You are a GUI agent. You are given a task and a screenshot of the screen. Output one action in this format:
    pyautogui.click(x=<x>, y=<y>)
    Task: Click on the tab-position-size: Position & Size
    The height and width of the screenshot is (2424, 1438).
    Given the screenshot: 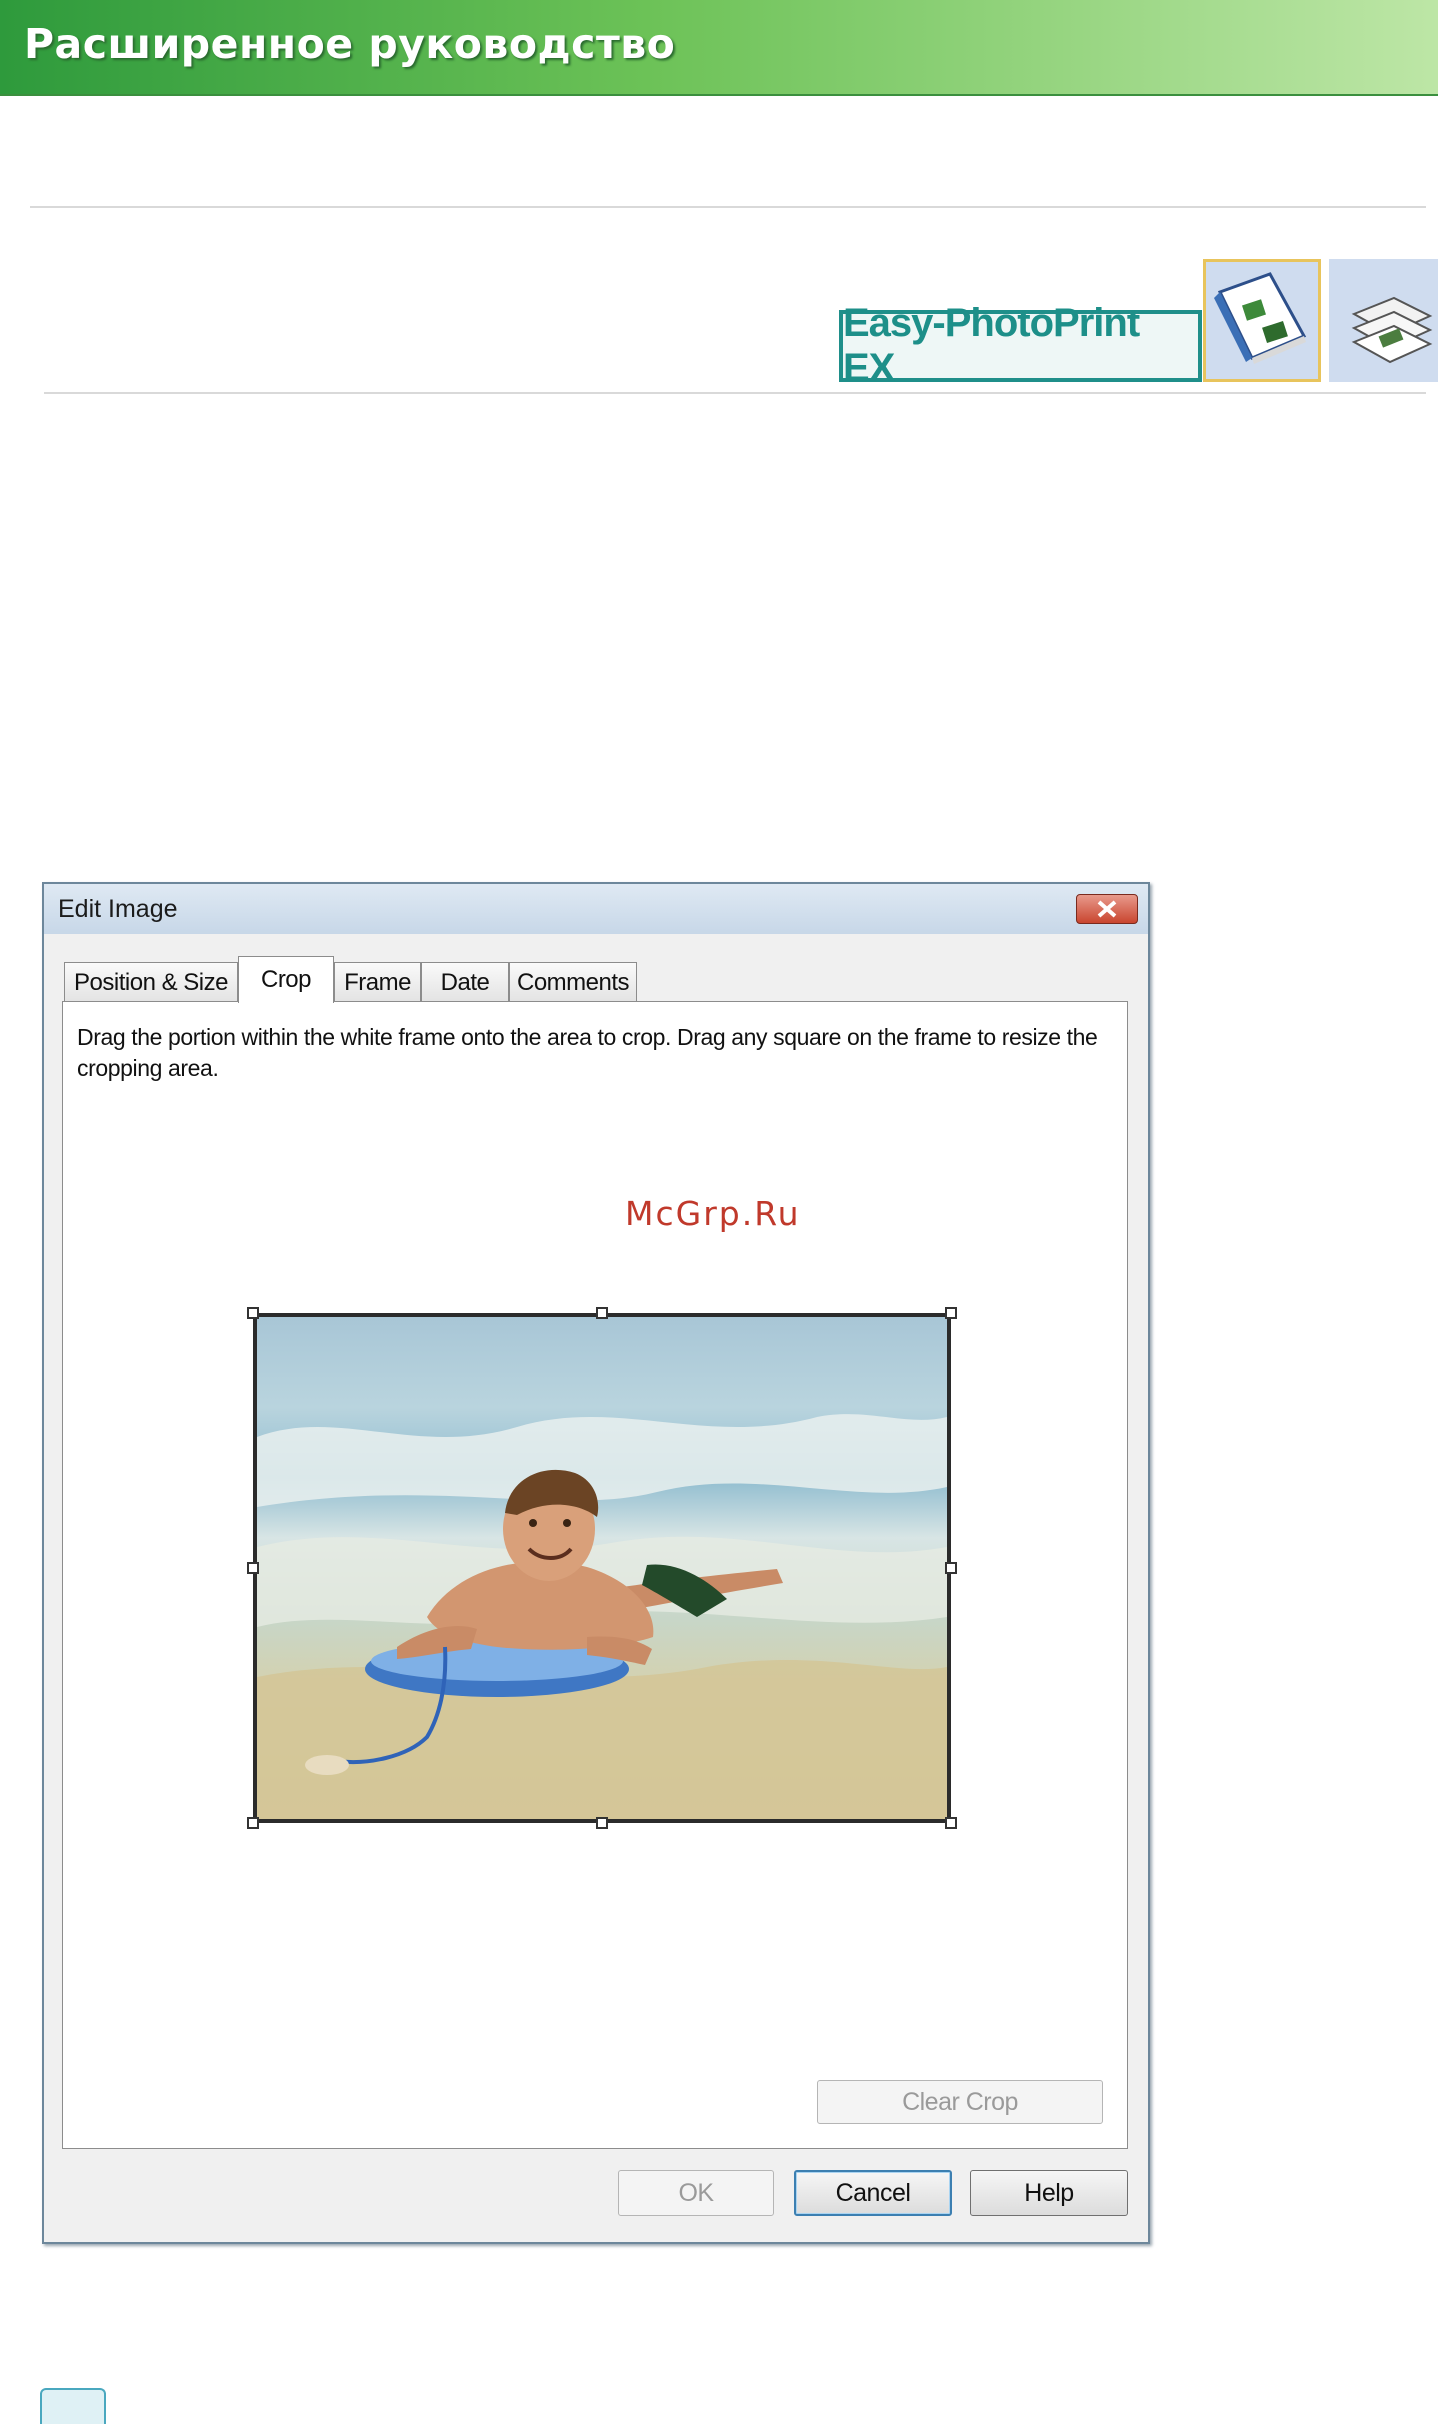 What is the action you would take?
    pyautogui.click(x=151, y=982)
    